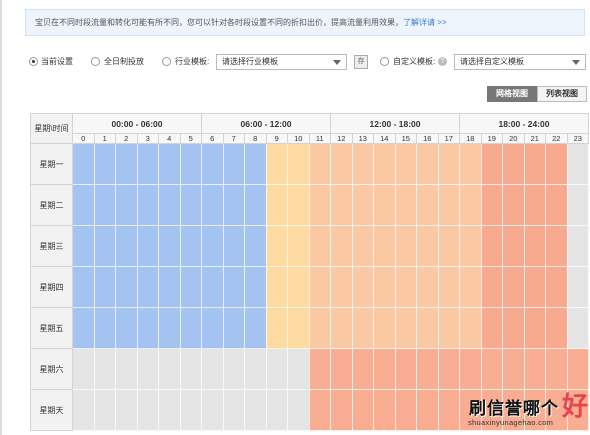 This screenshot has height=435, width=590. I want to click on learn-more-link: 了解详请 >>, so click(425, 22).